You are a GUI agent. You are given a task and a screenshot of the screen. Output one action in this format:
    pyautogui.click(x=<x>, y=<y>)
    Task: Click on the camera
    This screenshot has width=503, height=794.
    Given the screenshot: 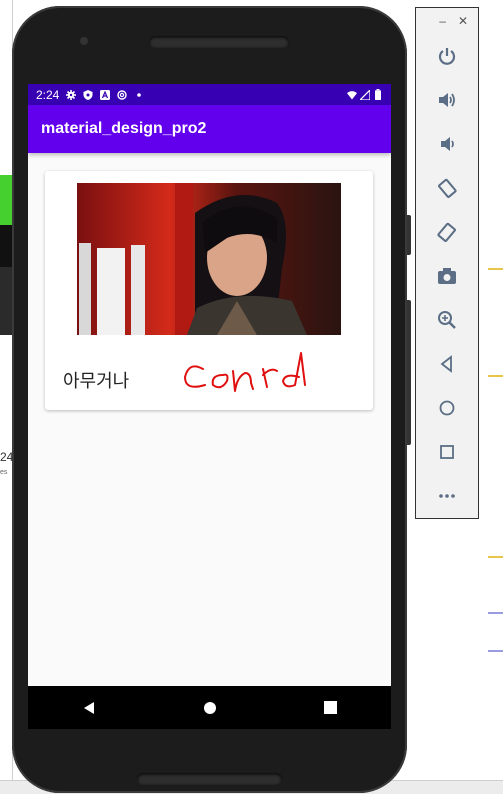 What is the action you would take?
    pyautogui.click(x=84, y=41)
    